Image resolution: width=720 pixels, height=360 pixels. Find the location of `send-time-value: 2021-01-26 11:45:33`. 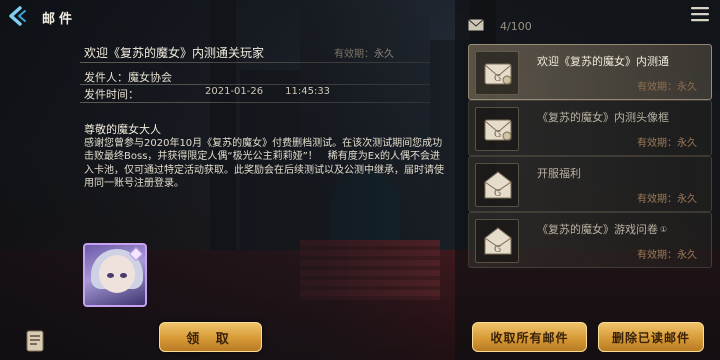

send-time-value: 2021-01-26 11:45:33 is located at coordinates (268, 91).